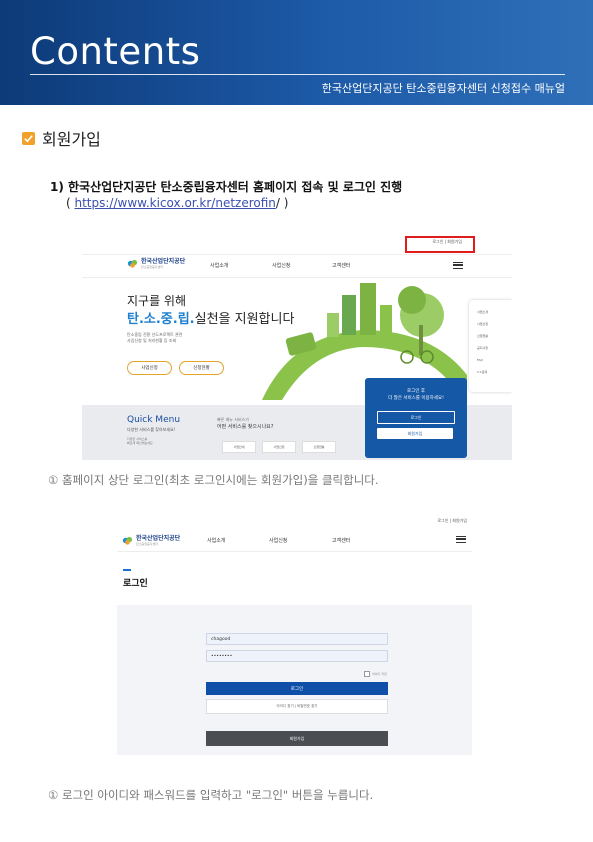 Image resolution: width=593 pixels, height=842 pixels. I want to click on side-quick-panel: 사업소개 사업신청 신청현황 공지사항 FAQ 1:1문의, so click(490, 346).